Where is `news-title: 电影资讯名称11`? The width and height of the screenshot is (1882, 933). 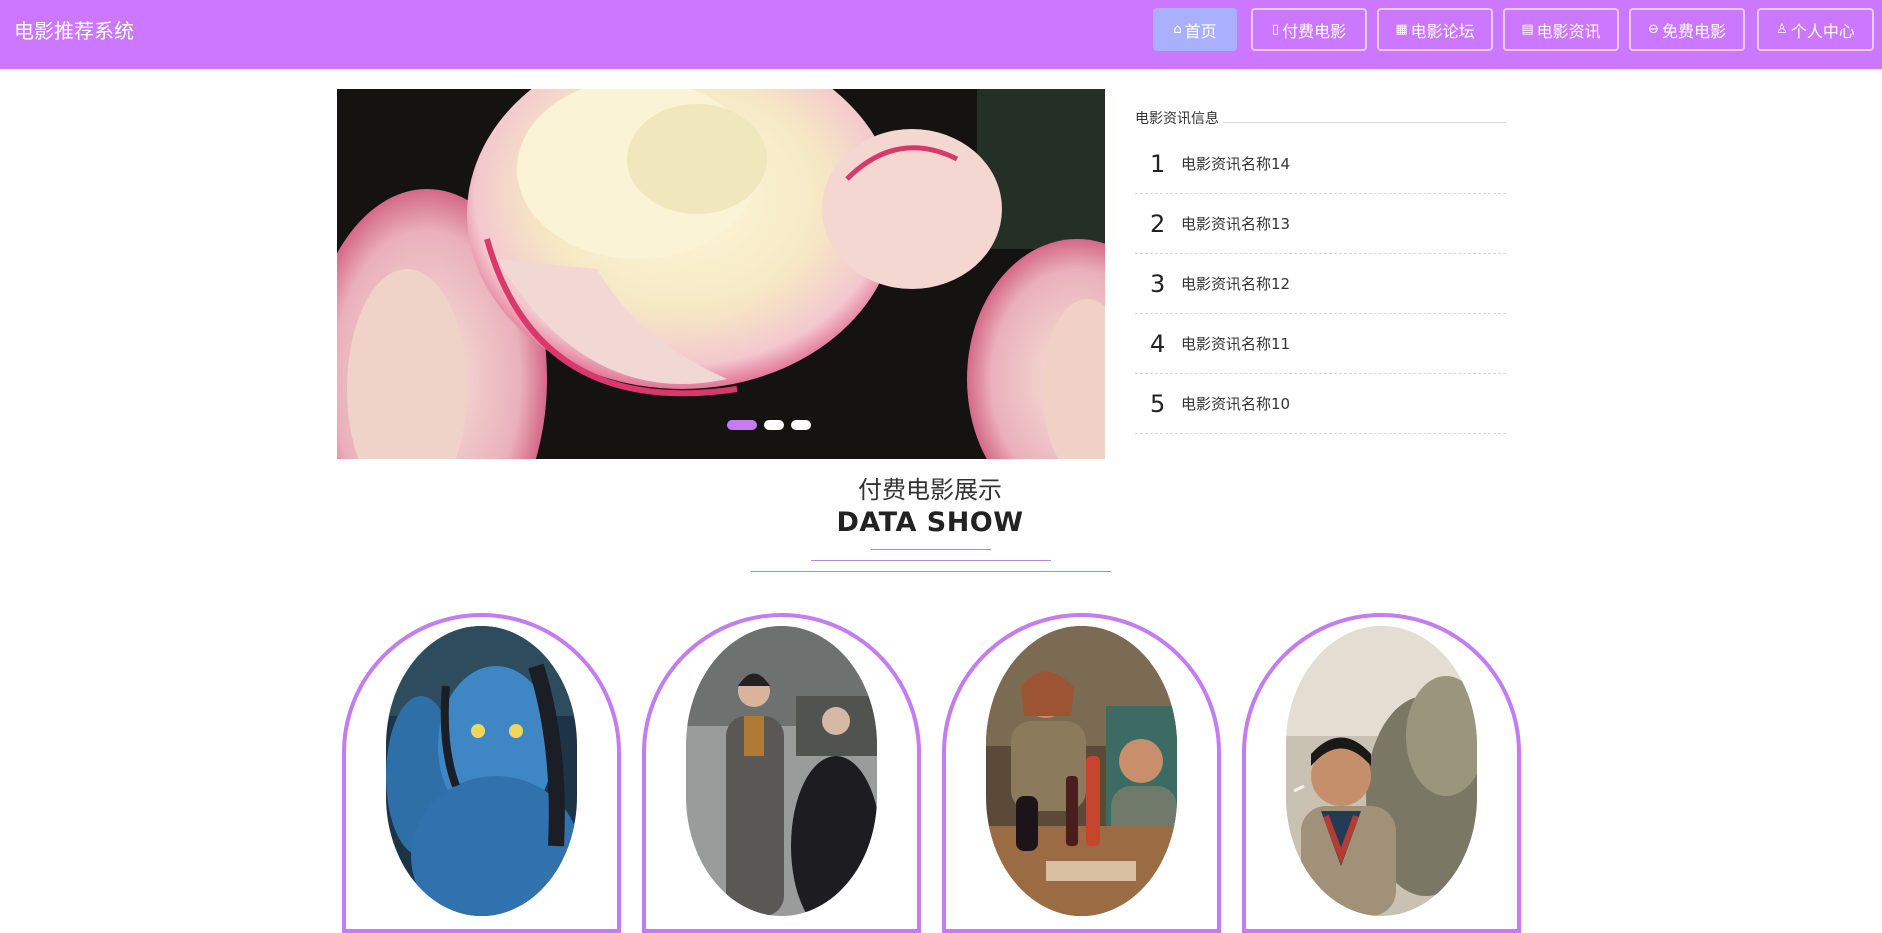 news-title: 电影资讯名称11 is located at coordinates (1235, 343).